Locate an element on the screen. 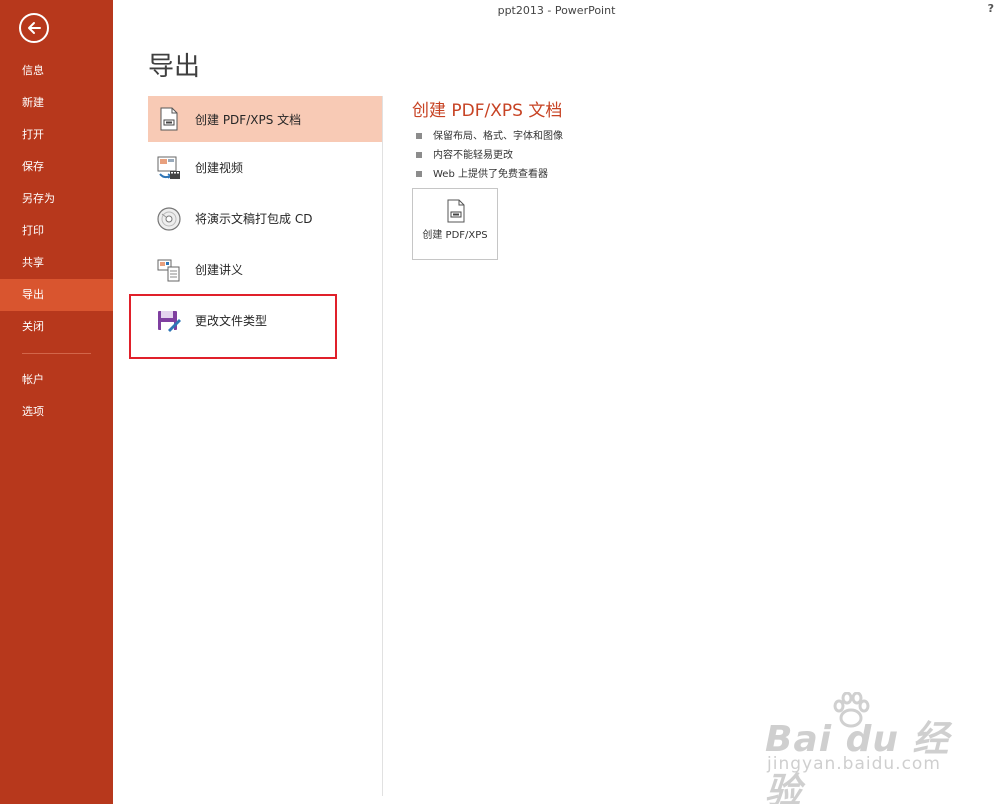  back-arrow-icon is located at coordinates (34, 28).